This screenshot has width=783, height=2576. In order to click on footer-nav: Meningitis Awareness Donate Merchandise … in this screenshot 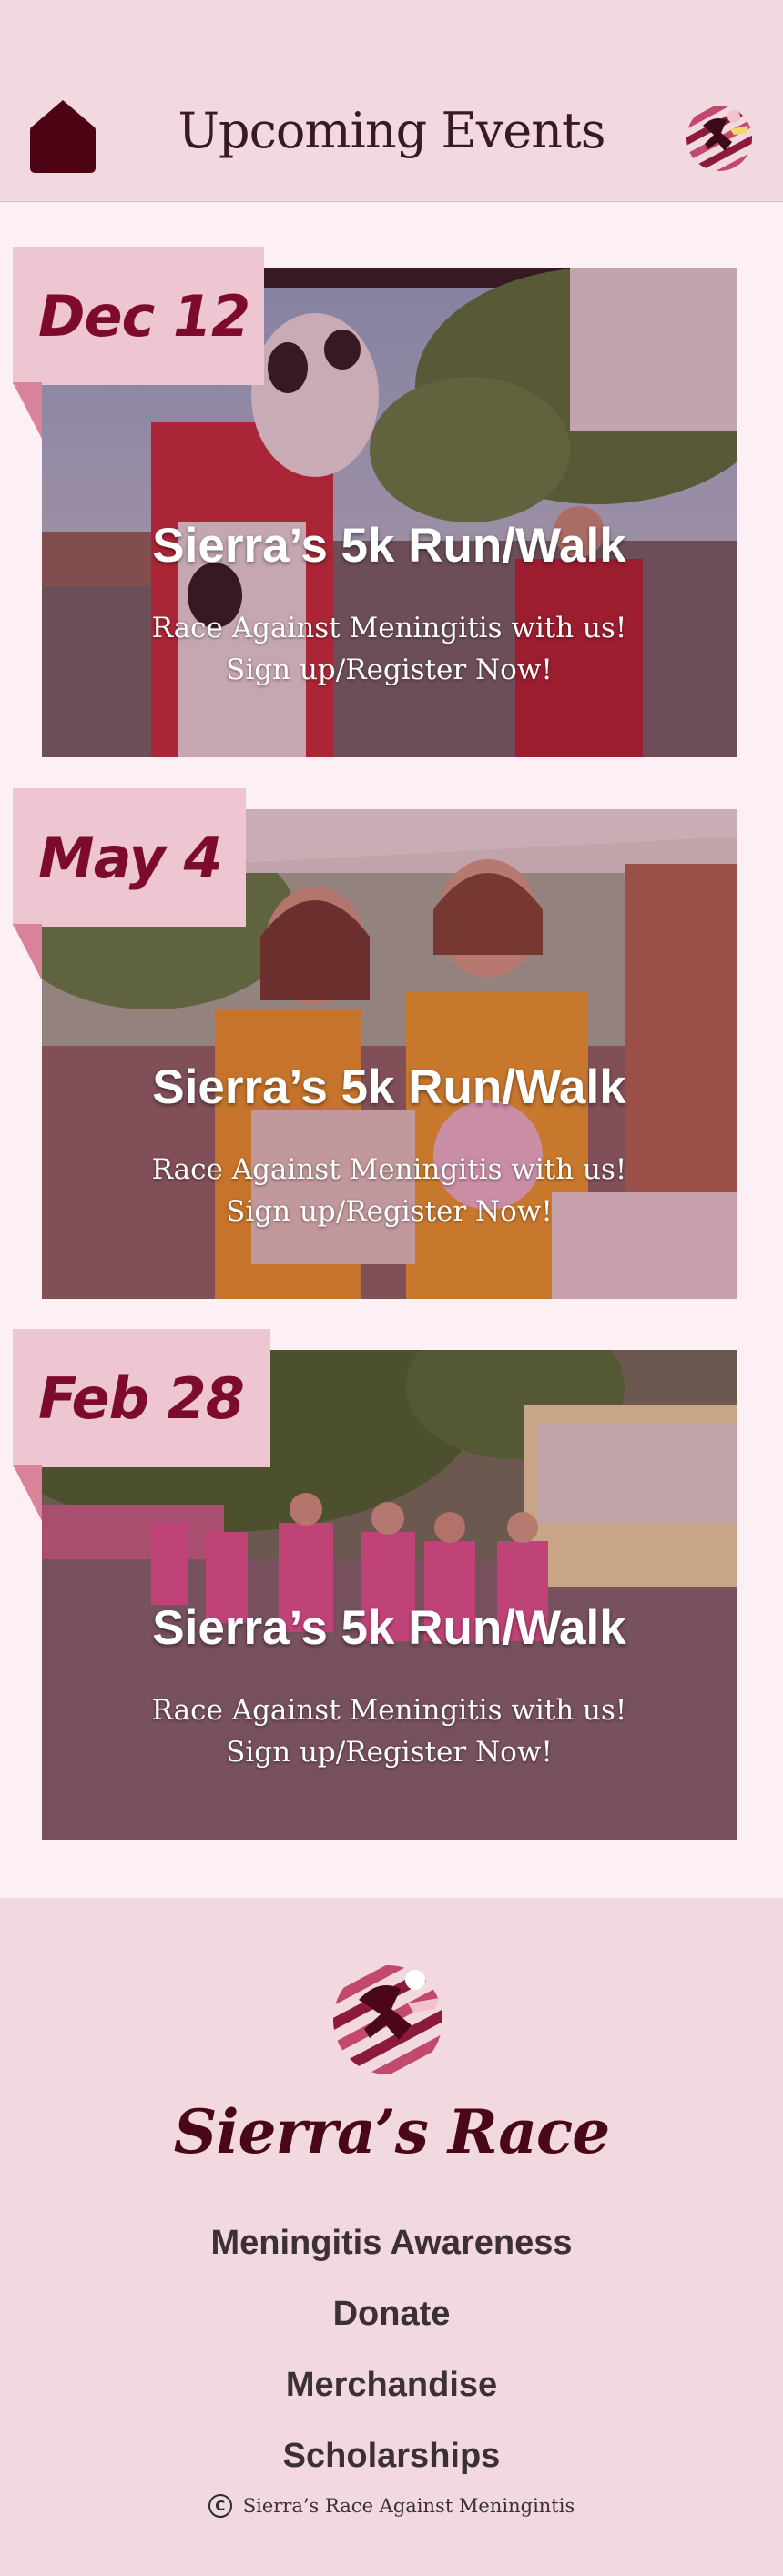, I will do `click(391, 2349)`.